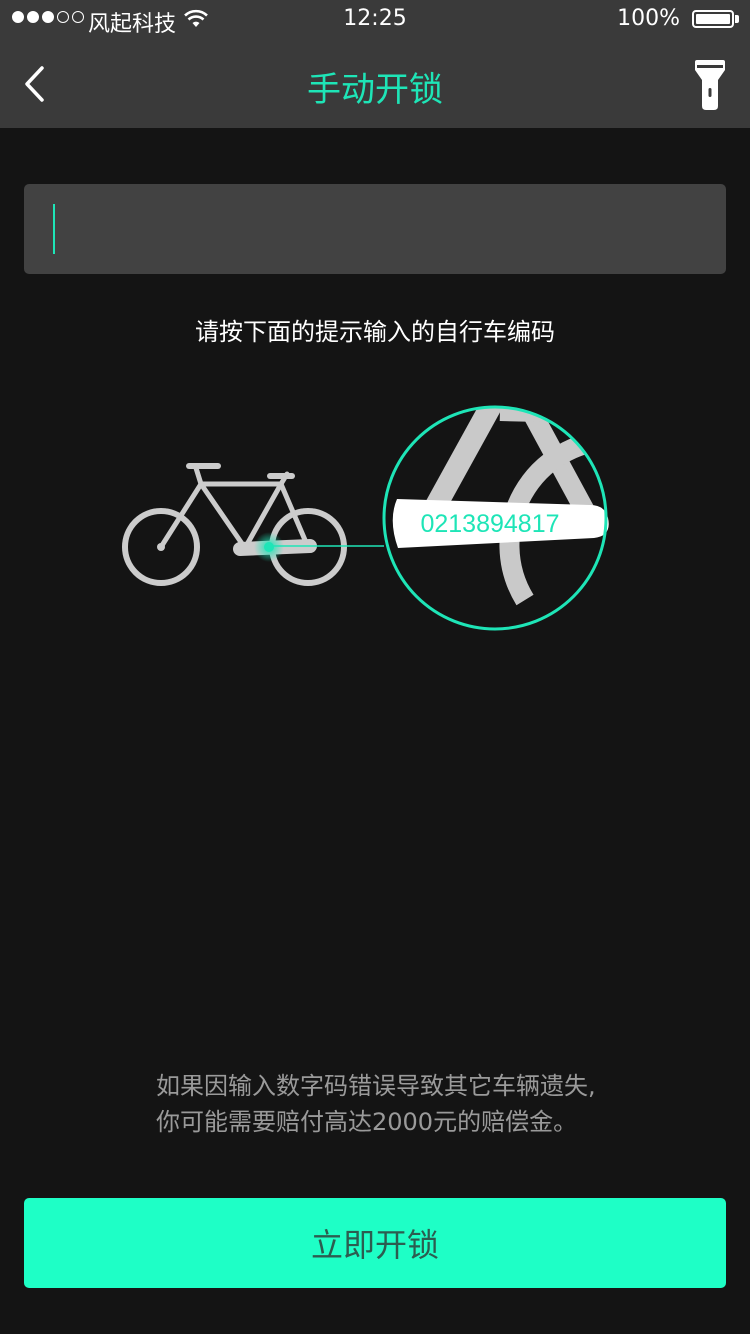 The width and height of the screenshot is (750, 1334). Describe the element at coordinates (713, 19) in the screenshot. I see `battery-icon` at that location.